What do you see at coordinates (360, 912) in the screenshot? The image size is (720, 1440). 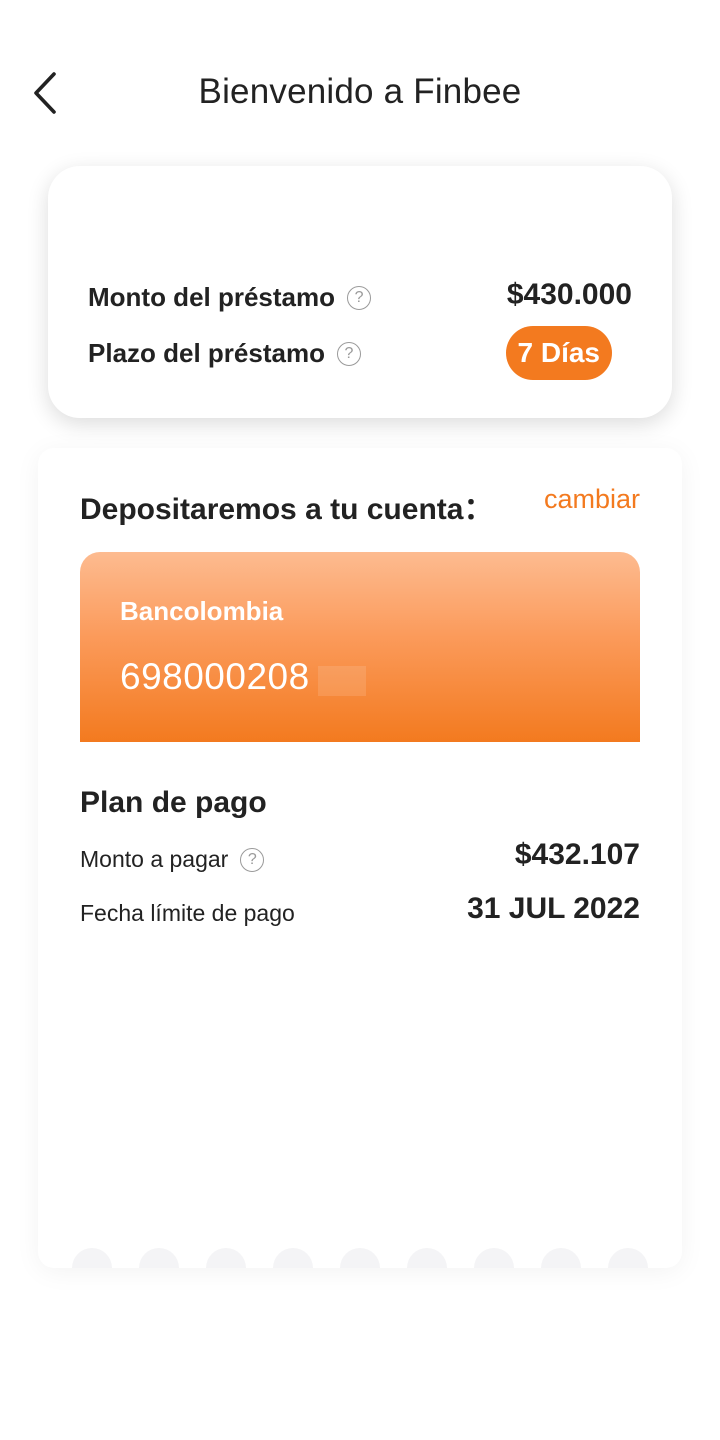 I see `due-date-row: Fecha límite de pago 31 JUL 2022` at bounding box center [360, 912].